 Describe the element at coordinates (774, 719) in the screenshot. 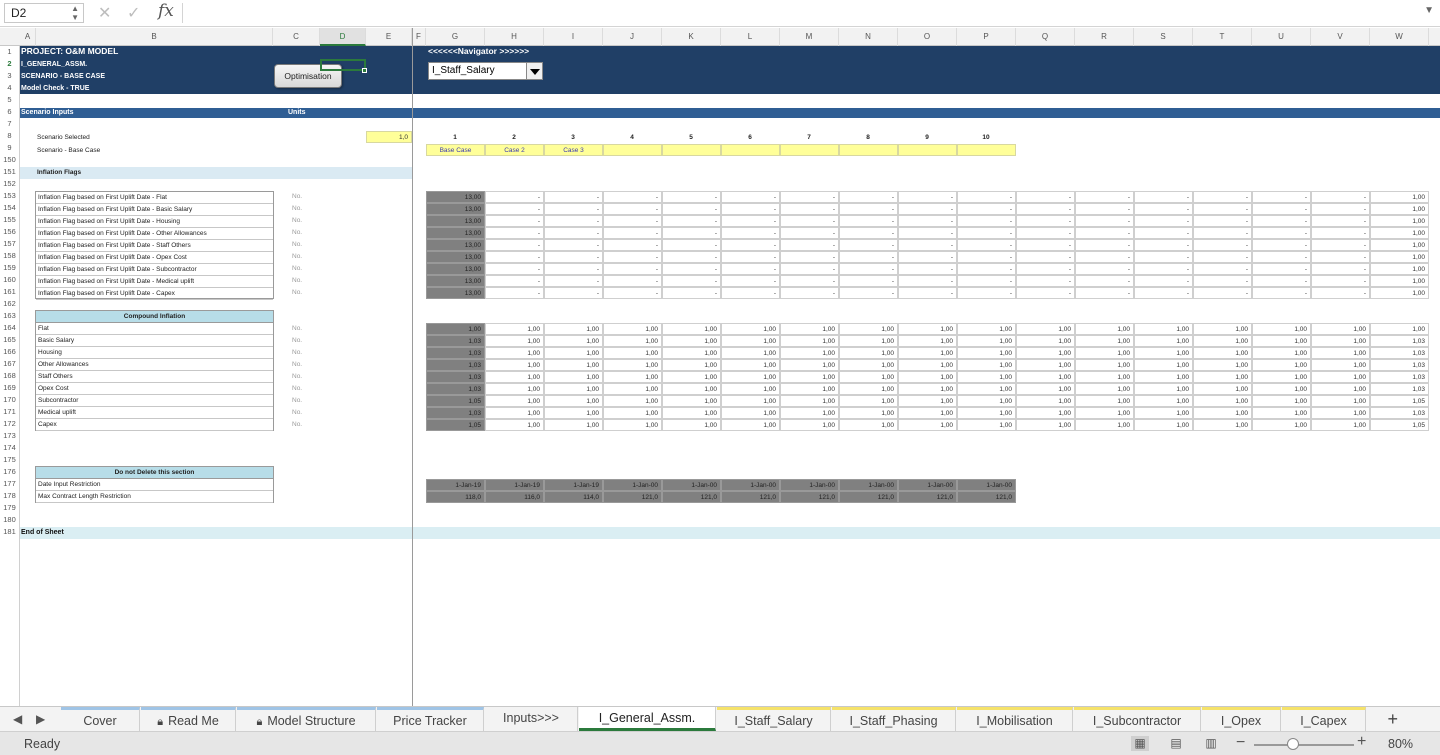

I see `sheet-tab-i-staff-salary: I_Staff_Salary` at that location.